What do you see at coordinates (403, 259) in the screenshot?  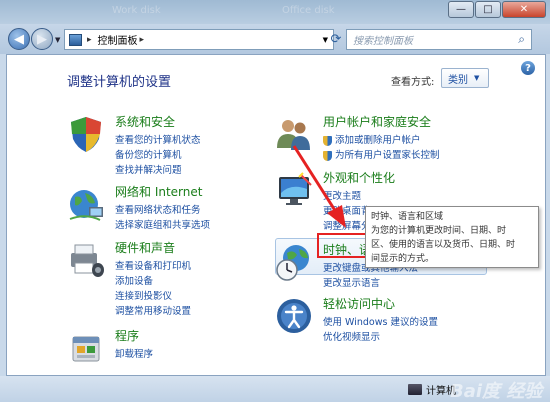 I see `tooltip-line: 间显示的方式。` at bounding box center [403, 259].